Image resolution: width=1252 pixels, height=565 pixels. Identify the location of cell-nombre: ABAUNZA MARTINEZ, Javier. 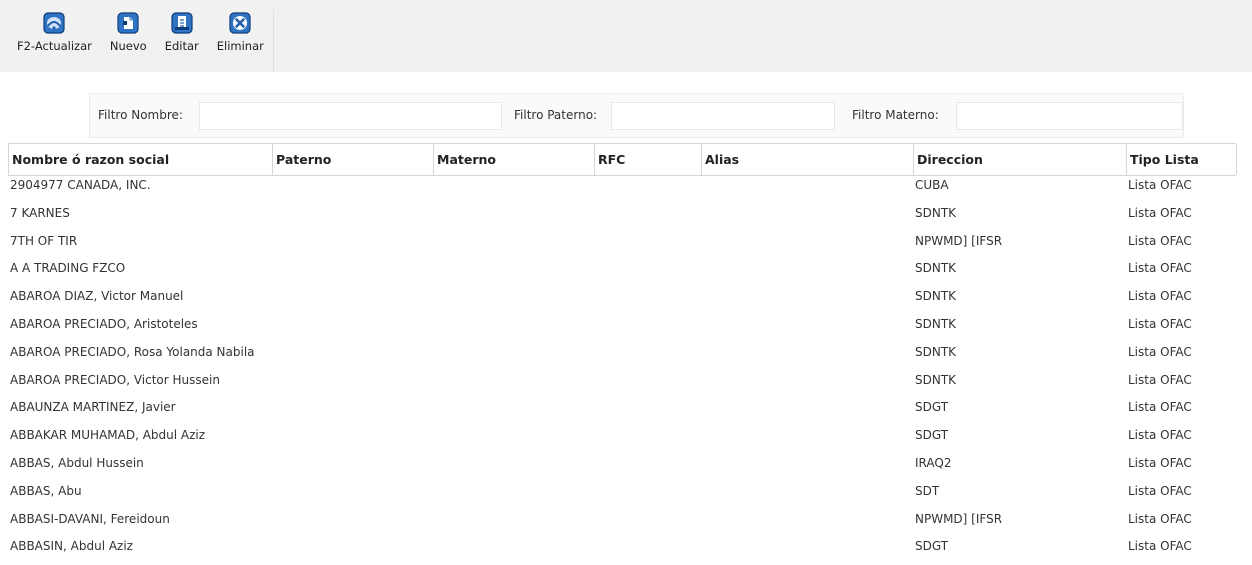
(93, 407).